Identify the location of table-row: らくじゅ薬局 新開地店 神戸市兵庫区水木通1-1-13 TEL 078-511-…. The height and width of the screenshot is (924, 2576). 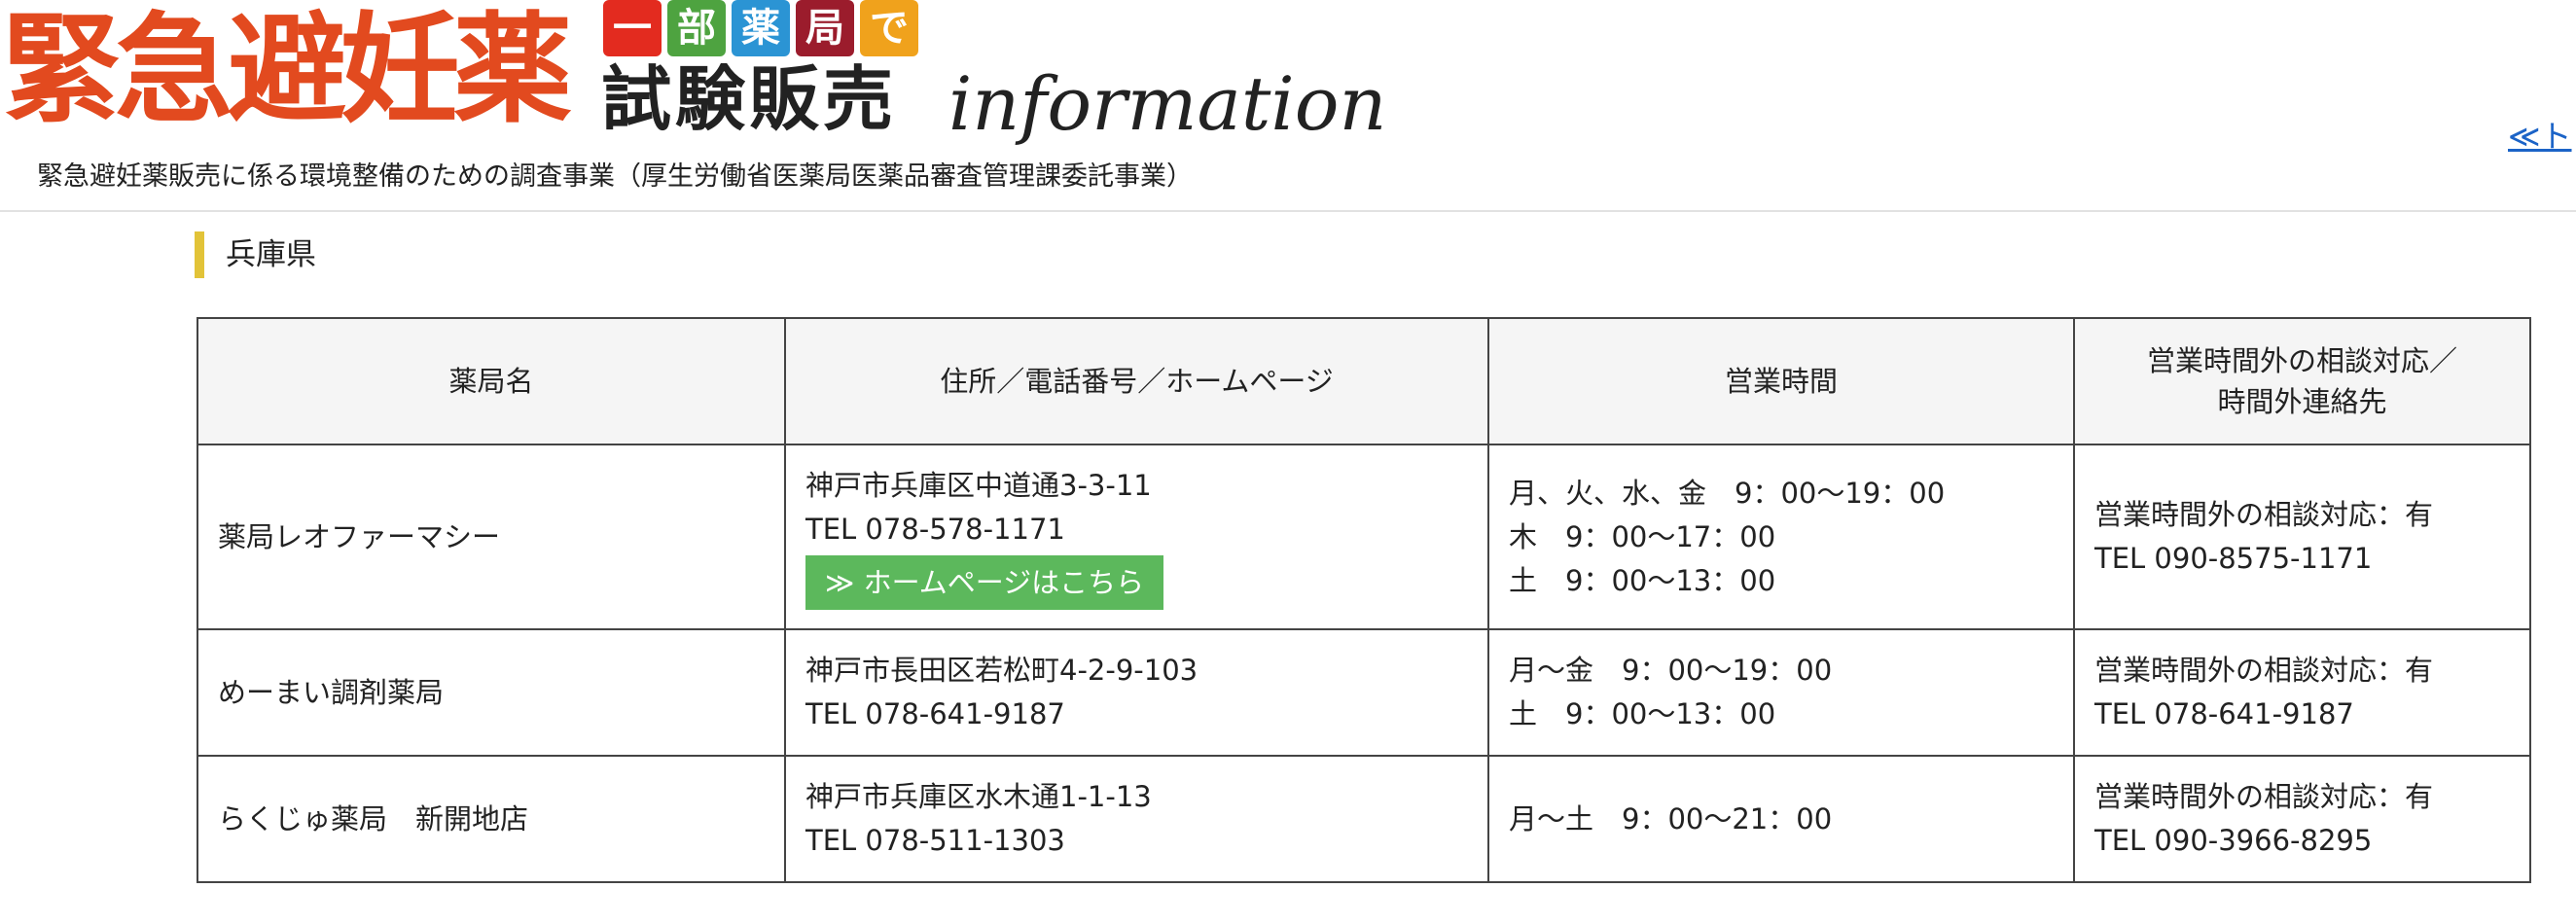
(1364, 819).